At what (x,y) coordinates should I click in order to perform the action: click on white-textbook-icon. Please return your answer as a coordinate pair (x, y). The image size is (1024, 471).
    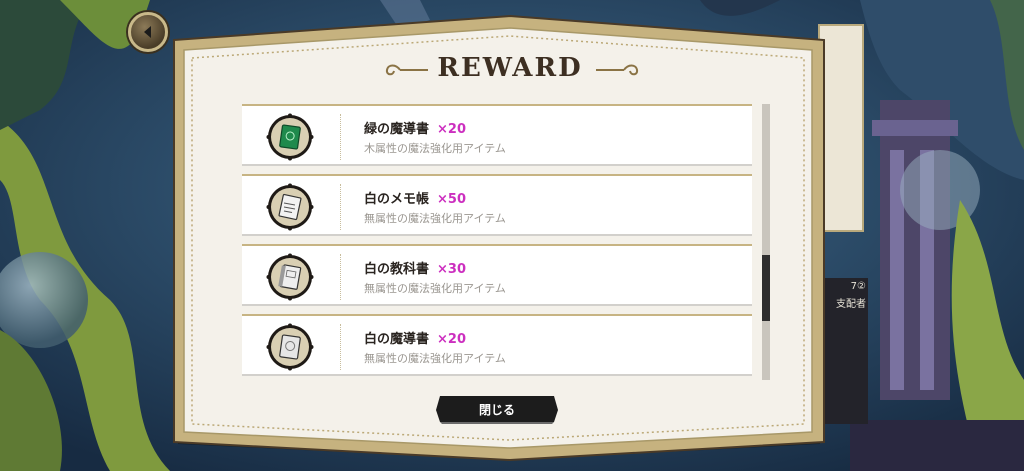
    Looking at the image, I should click on (290, 277).